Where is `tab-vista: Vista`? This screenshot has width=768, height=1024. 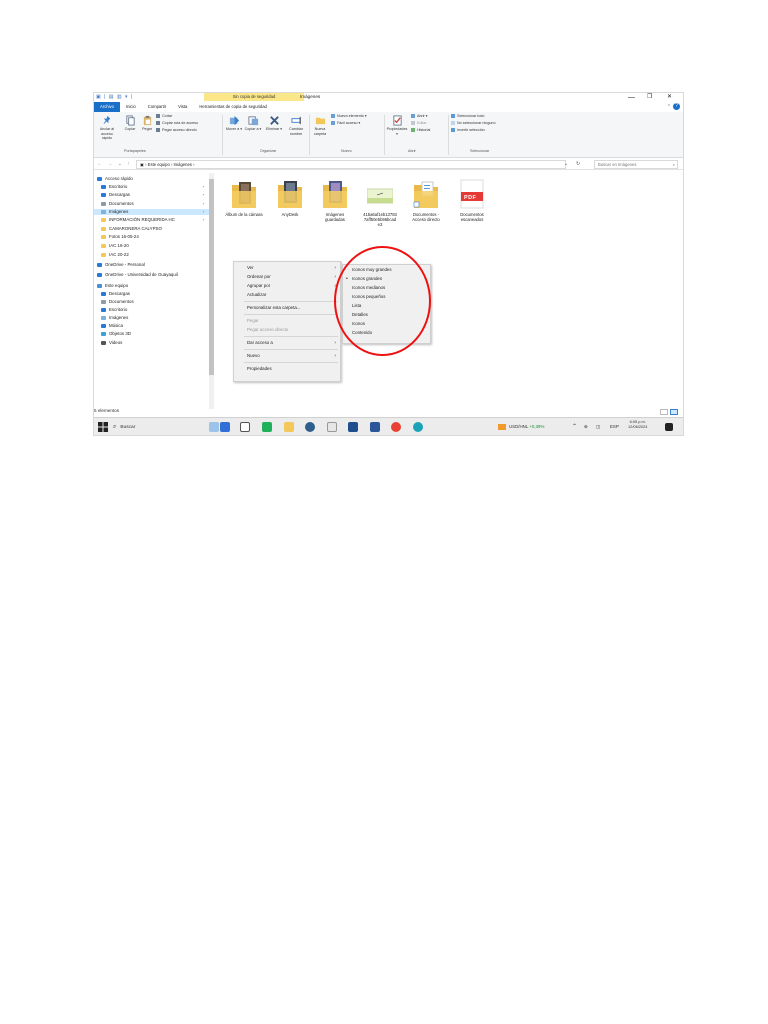
tab-vista: Vista is located at coordinates (182, 107).